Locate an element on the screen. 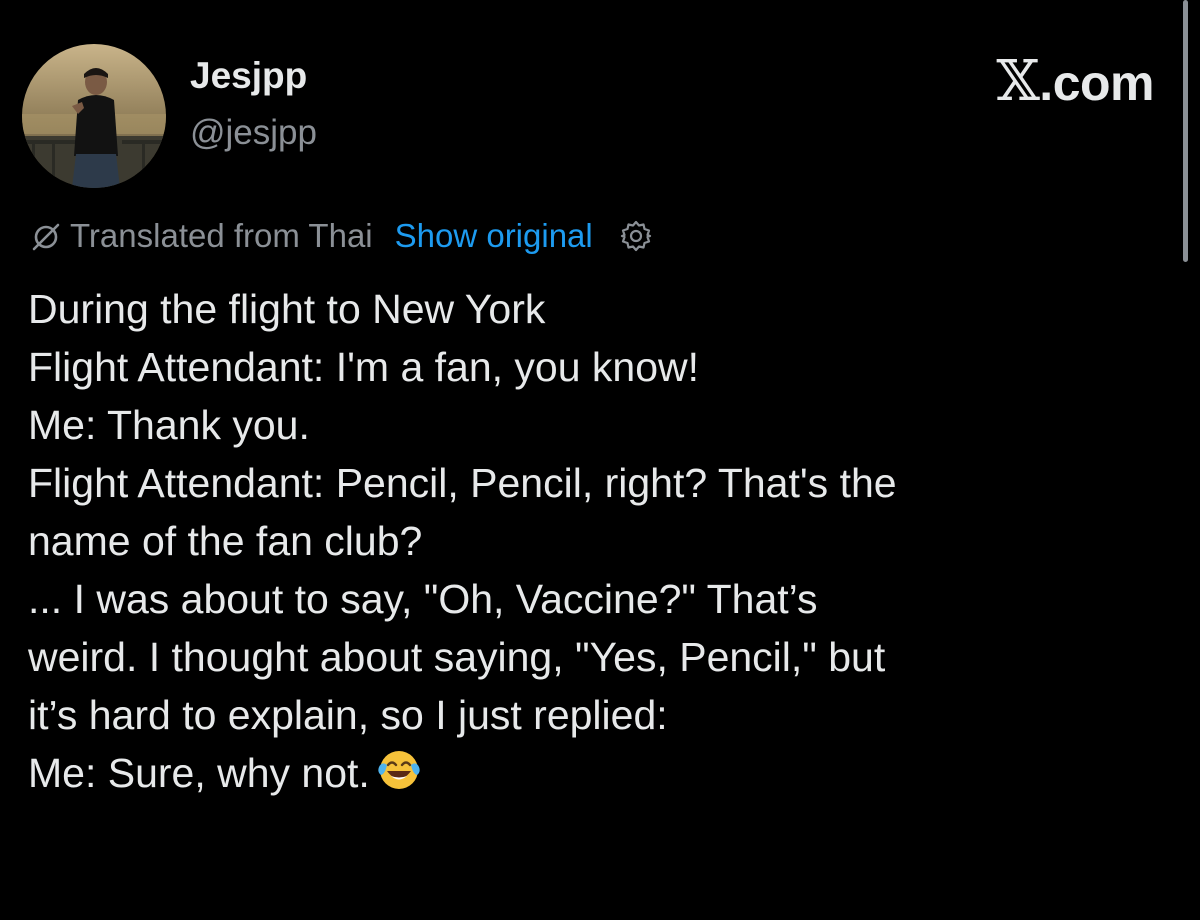 The width and height of the screenshot is (1200, 920). translation-bar: Translated from Thai Show original is located at coordinates (340, 236).